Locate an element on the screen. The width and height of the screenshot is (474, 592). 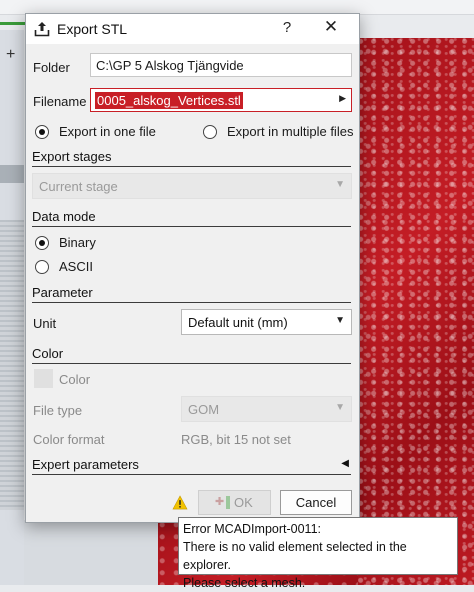
ascii-label: ASCII is located at coordinates (76, 266).